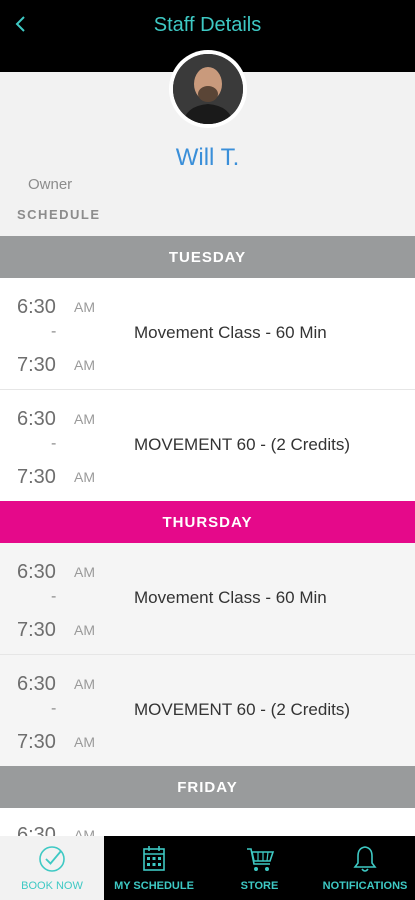 The height and width of the screenshot is (900, 415). Describe the element at coordinates (59, 214) in the screenshot. I see `schedule-label: SCHEDULE` at that location.